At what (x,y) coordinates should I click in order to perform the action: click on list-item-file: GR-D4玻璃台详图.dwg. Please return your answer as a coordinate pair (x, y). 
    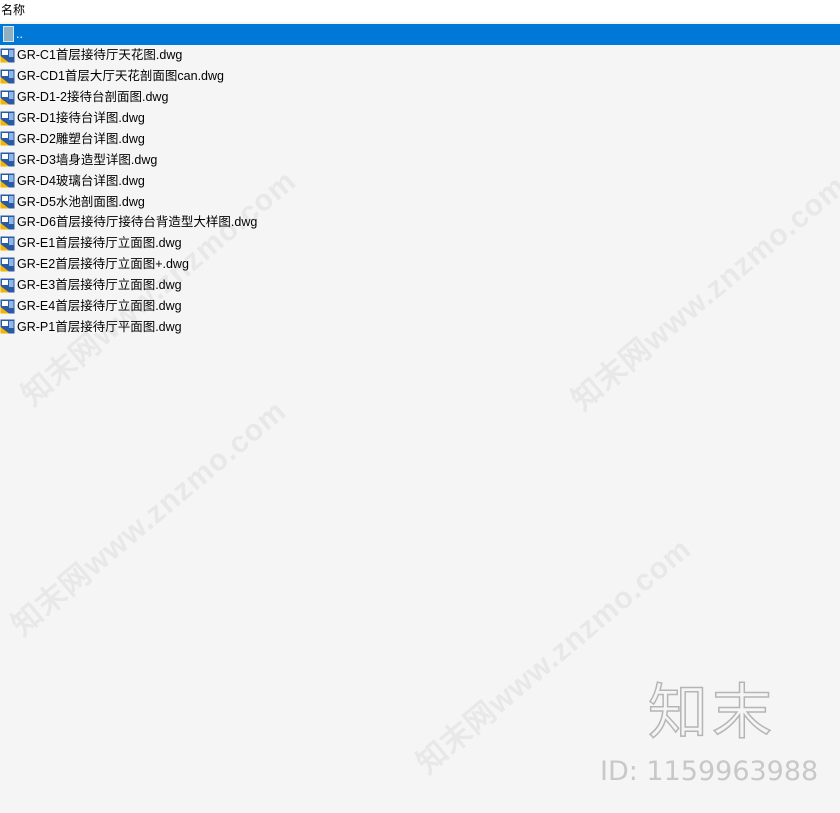
    Looking at the image, I should click on (420, 180).